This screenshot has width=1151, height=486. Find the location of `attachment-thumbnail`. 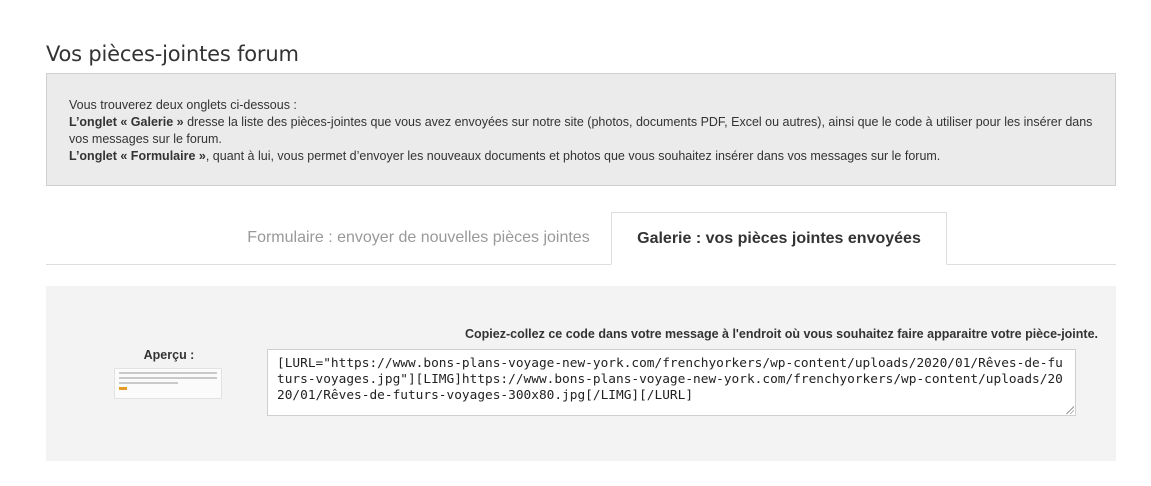

attachment-thumbnail is located at coordinates (168, 383).